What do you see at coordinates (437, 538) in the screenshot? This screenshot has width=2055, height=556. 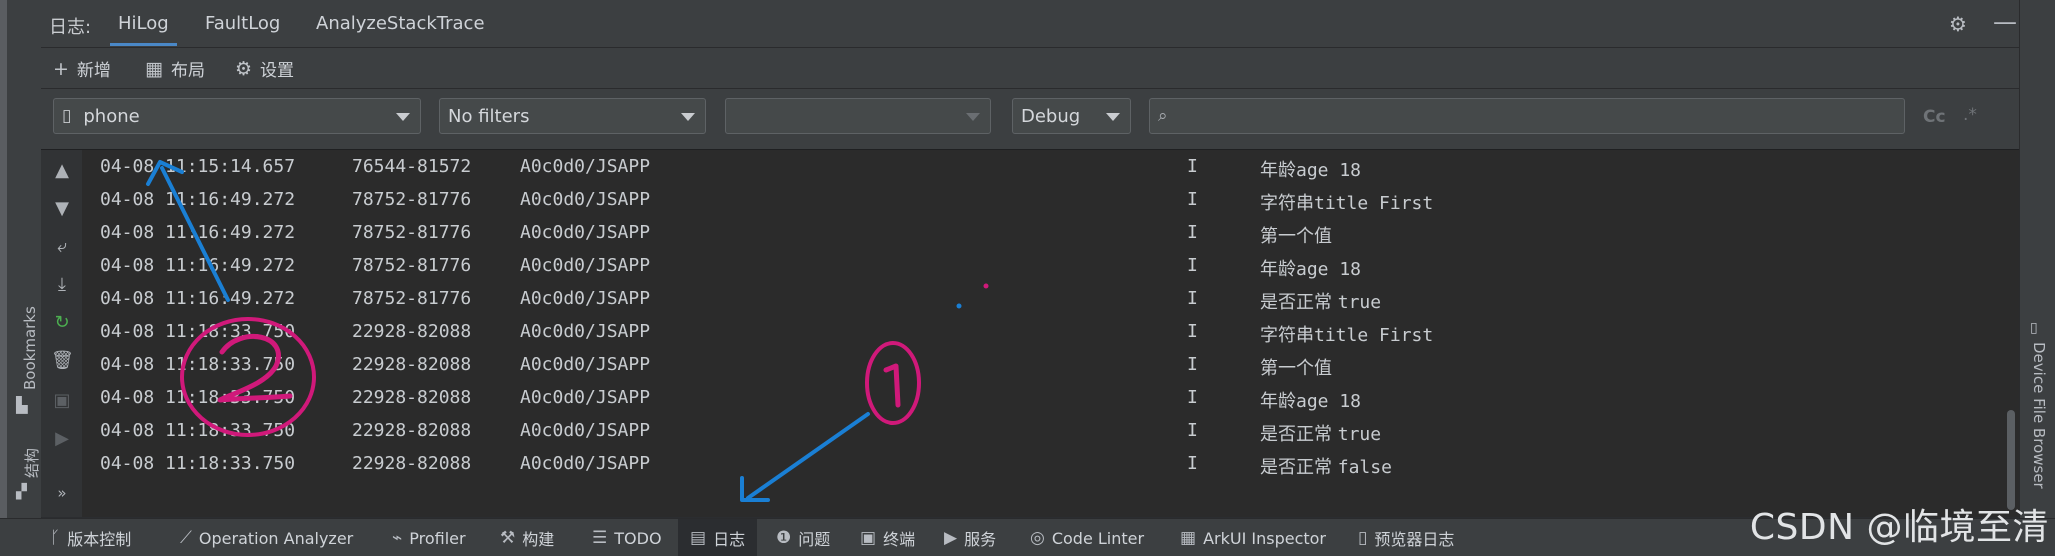 I see `bottom-tab-label: Profiler` at bounding box center [437, 538].